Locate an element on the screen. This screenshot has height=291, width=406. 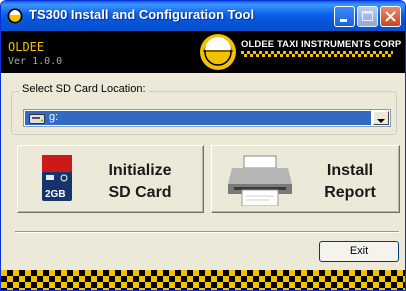
title-bar: TS300 Install and Configuration Tool is located at coordinates (203, 16).